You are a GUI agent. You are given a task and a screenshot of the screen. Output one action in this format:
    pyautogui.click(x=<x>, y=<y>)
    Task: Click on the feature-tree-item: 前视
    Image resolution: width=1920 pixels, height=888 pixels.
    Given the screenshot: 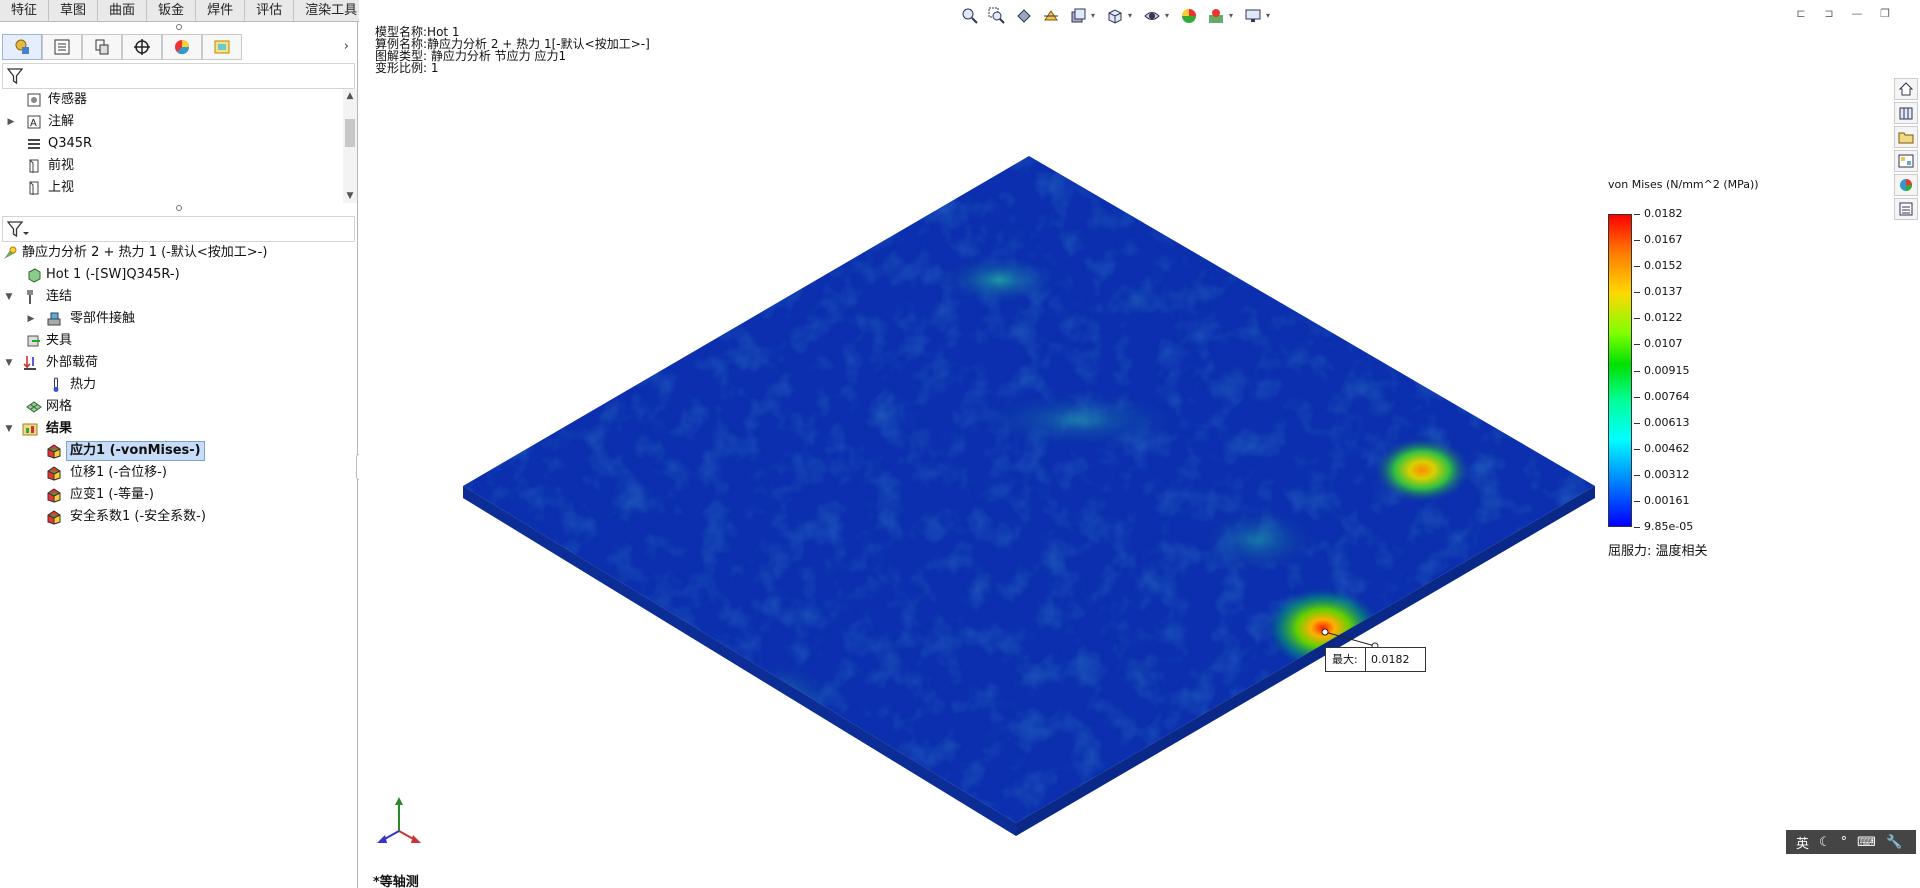 What is the action you would take?
    pyautogui.click(x=178, y=166)
    